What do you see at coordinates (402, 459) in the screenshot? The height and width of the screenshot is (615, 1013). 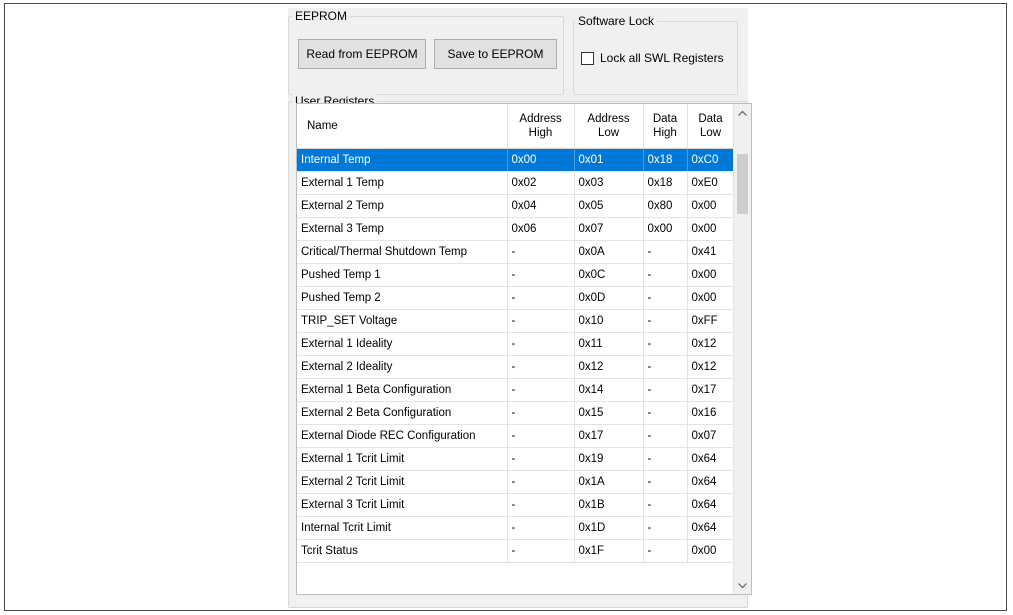 I see `cell-name: External 1 Tcrit Limit` at bounding box center [402, 459].